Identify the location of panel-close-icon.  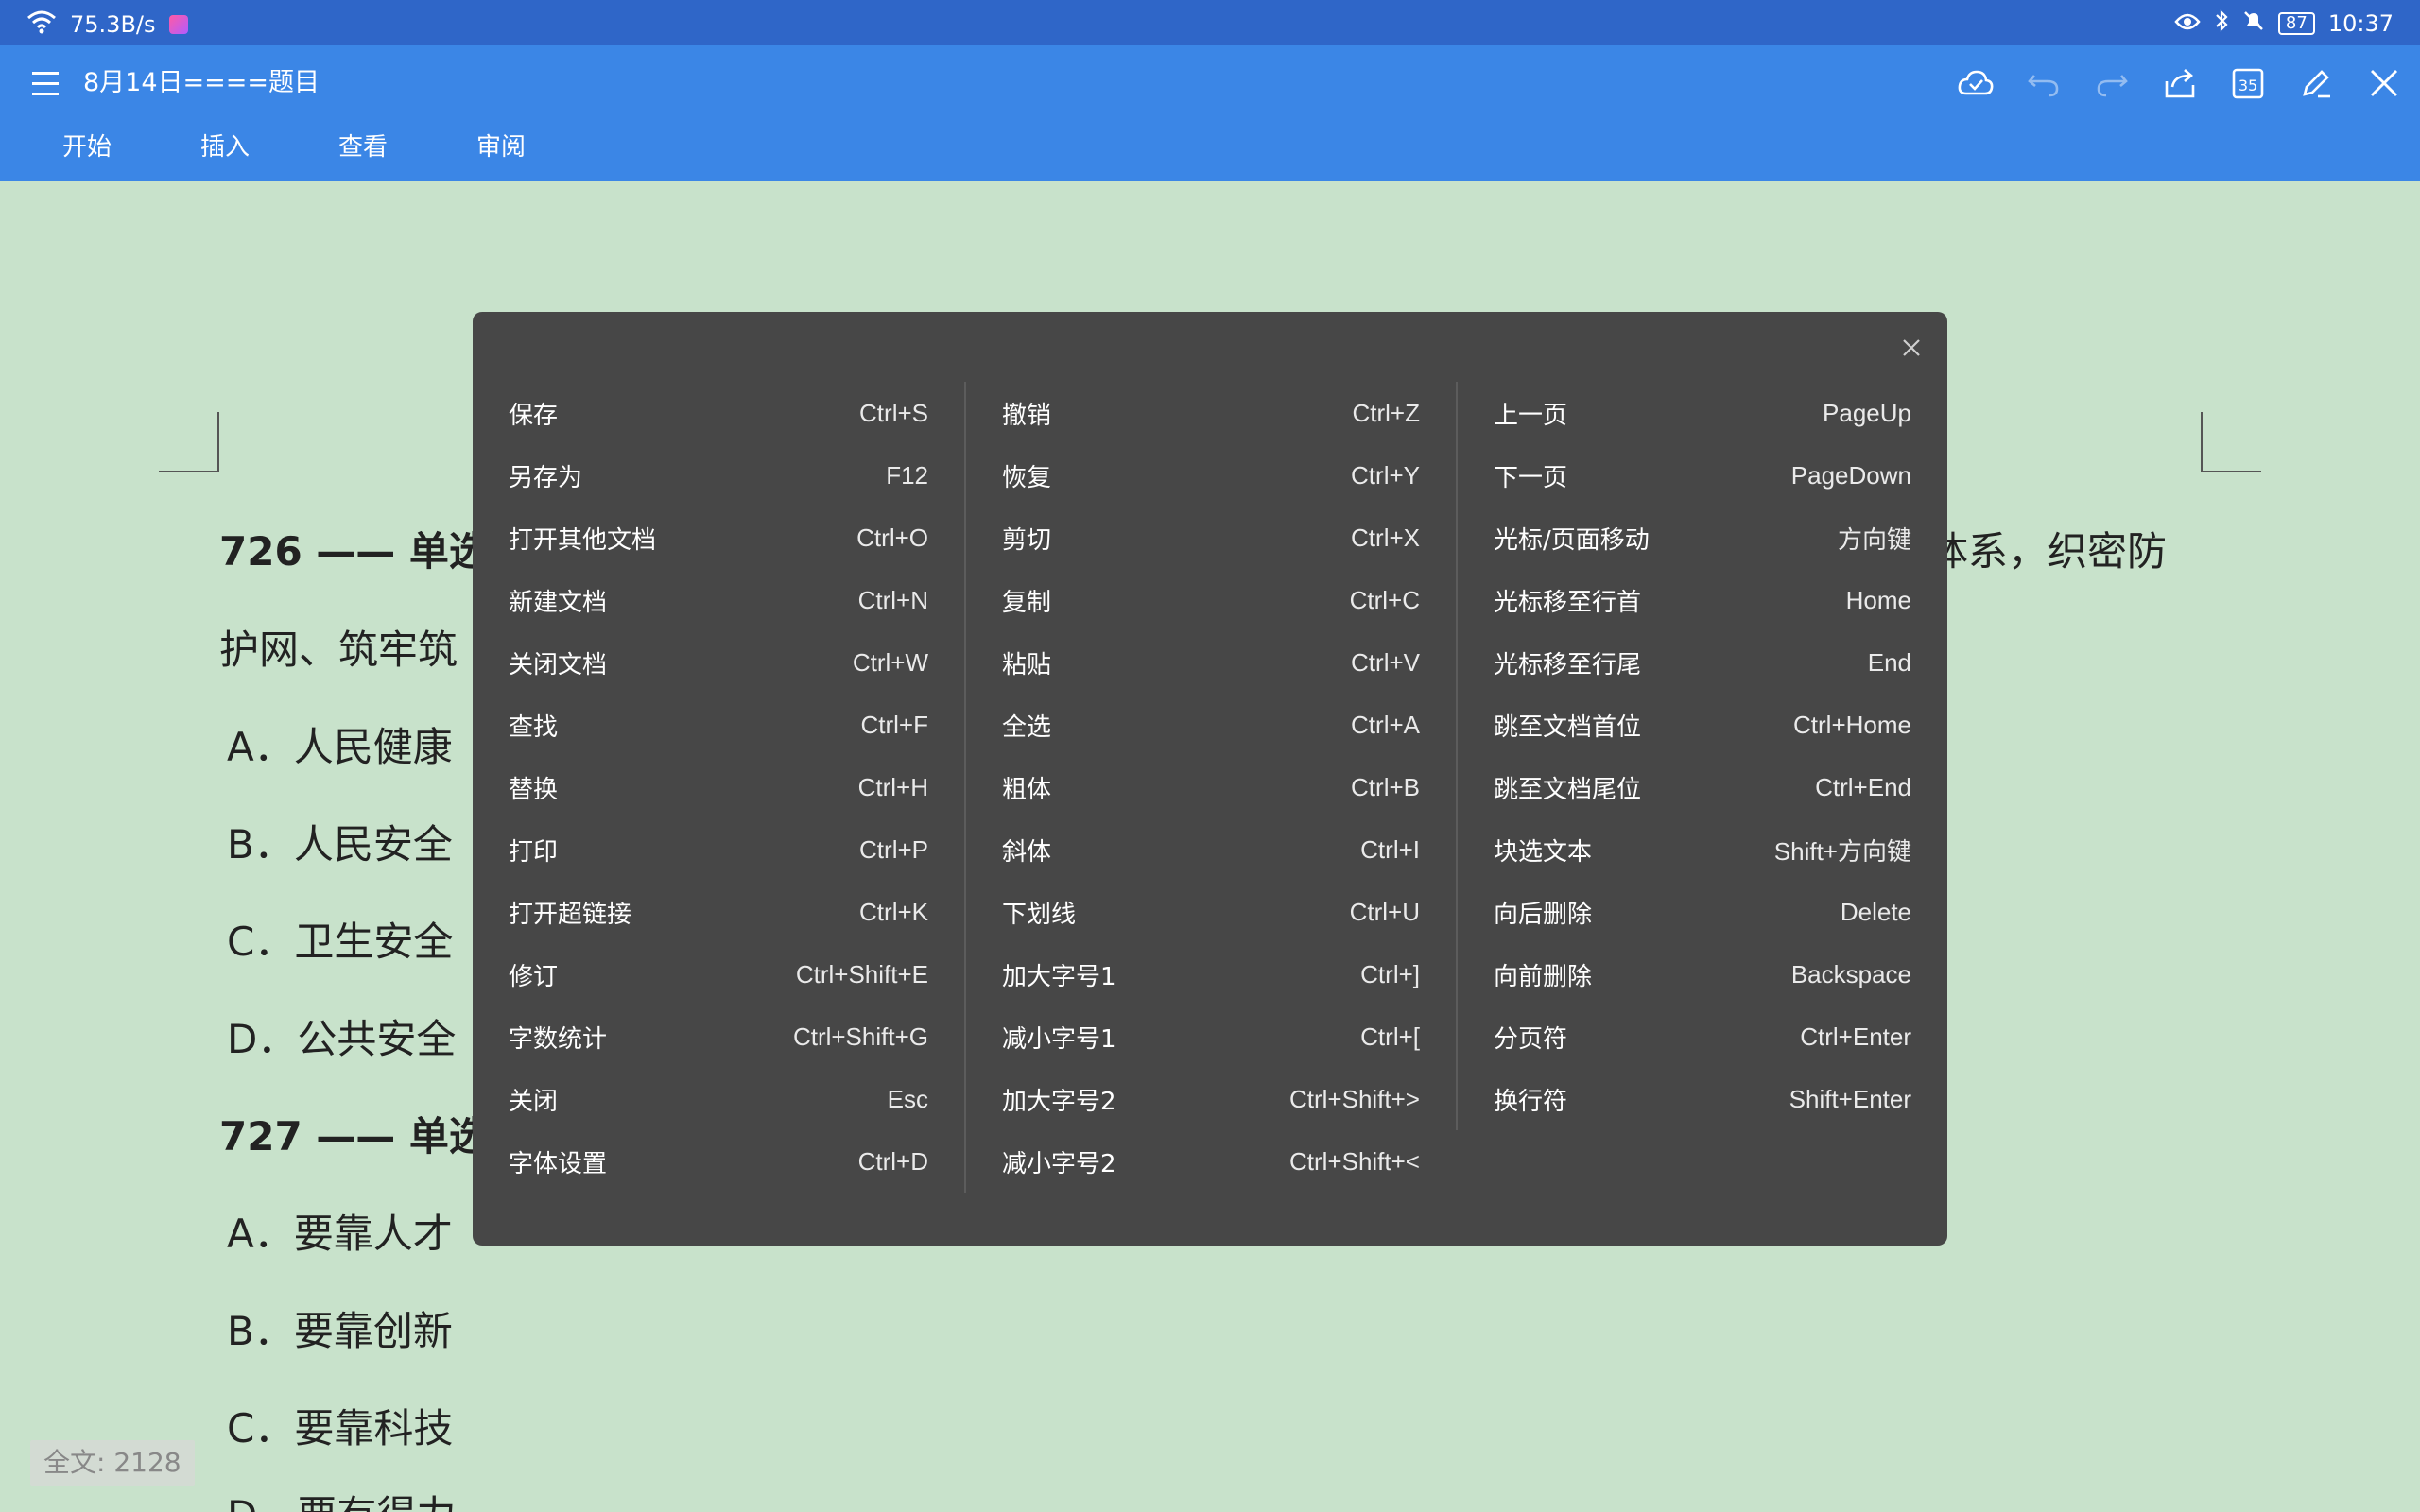
(1911, 348).